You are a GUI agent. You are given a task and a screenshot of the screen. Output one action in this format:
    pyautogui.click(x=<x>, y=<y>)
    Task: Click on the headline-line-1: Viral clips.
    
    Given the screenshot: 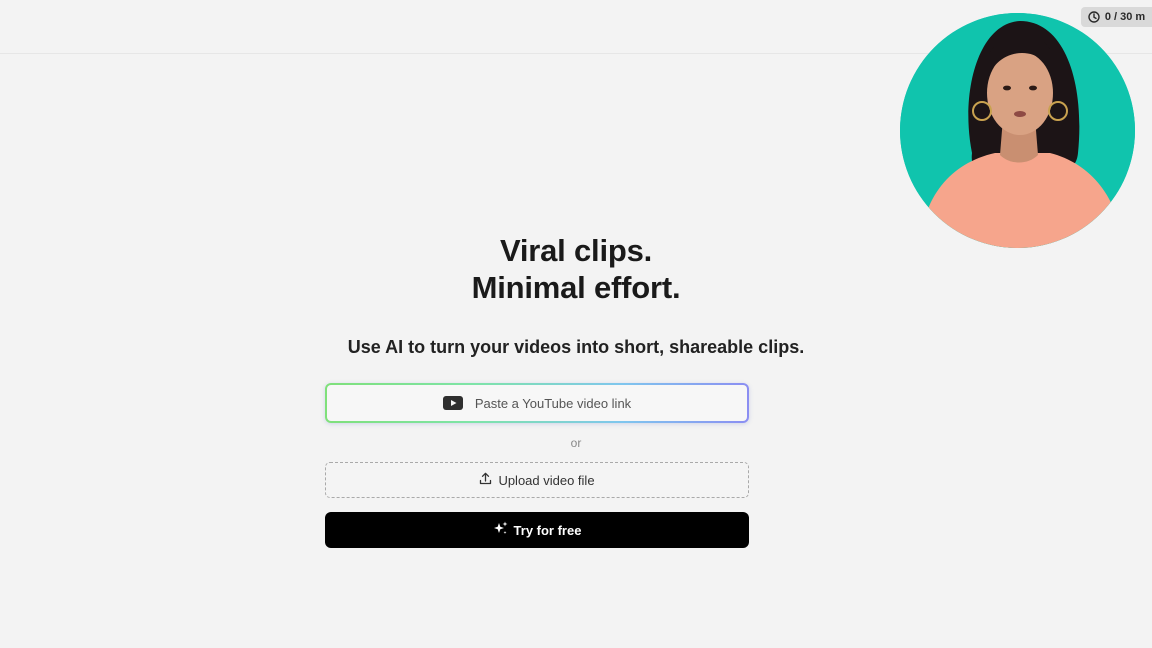 What is the action you would take?
    pyautogui.click(x=576, y=250)
    